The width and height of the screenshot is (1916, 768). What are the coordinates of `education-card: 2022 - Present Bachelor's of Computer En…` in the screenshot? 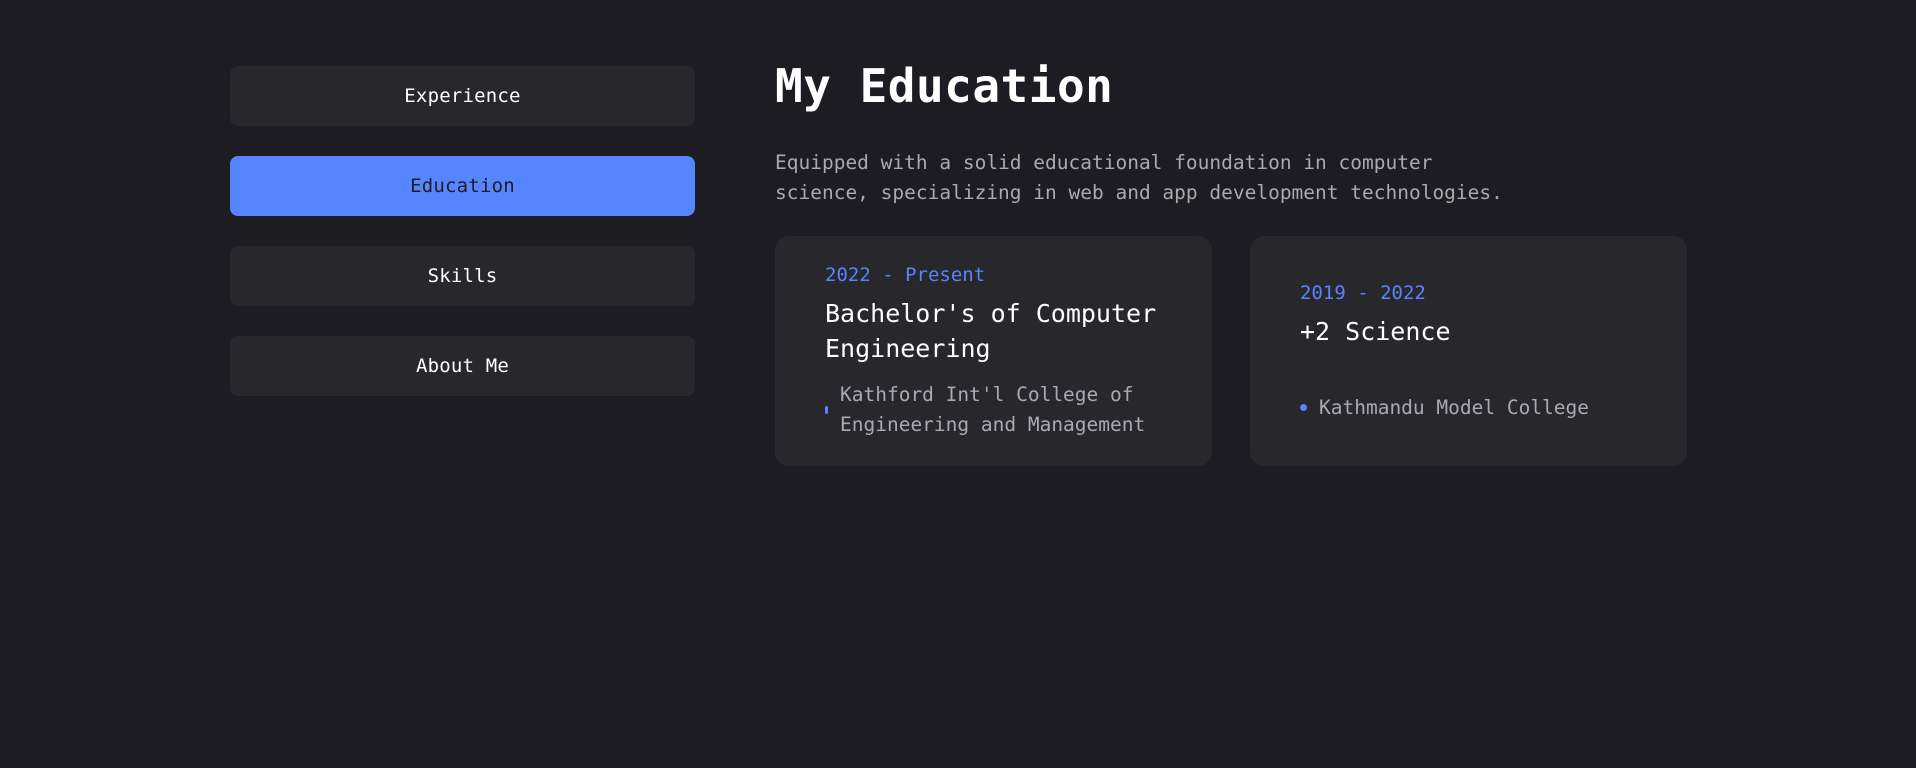 It's located at (993, 351).